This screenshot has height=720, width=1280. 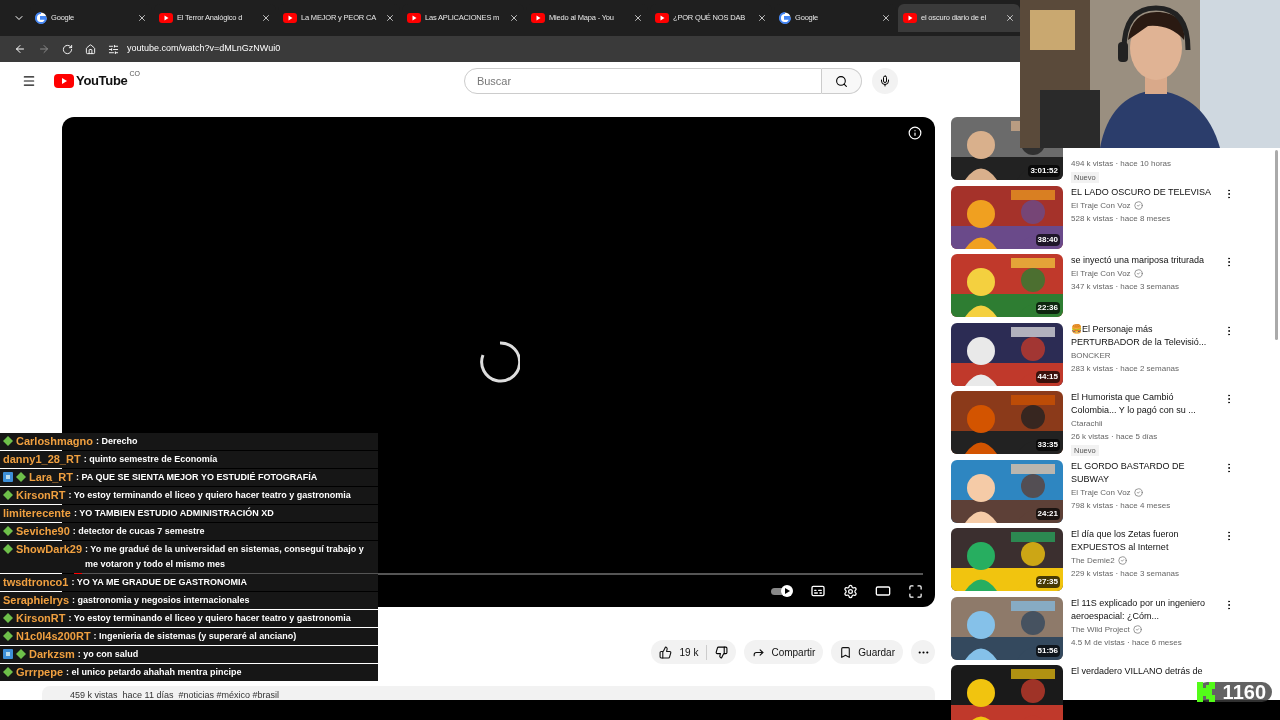 What do you see at coordinates (923, 652) in the screenshot?
I see `more-actions-button` at bounding box center [923, 652].